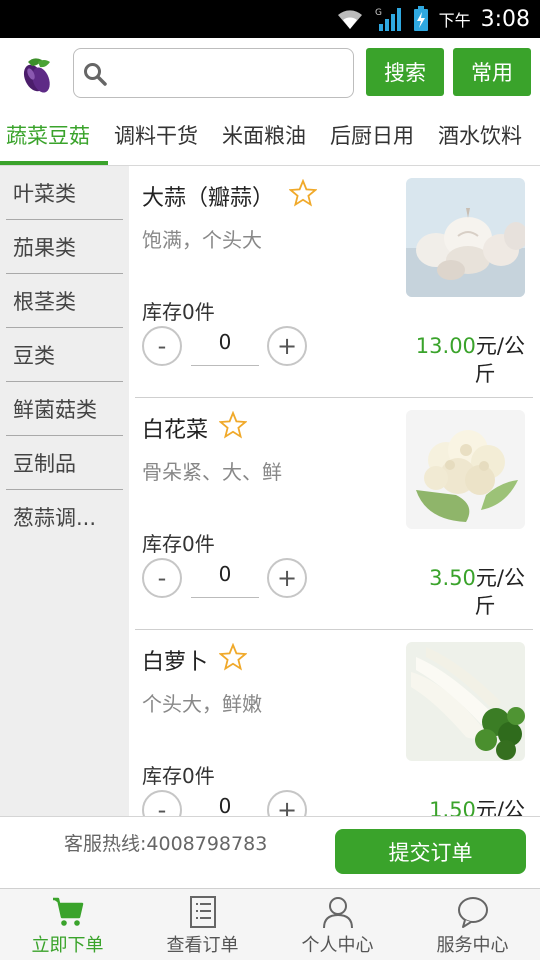 The width and height of the screenshot is (540, 961). I want to click on category-tabs: 蔬菜豆菇 调料干货 米面粮油 后厨日用 酒水饮料, so click(270, 138).